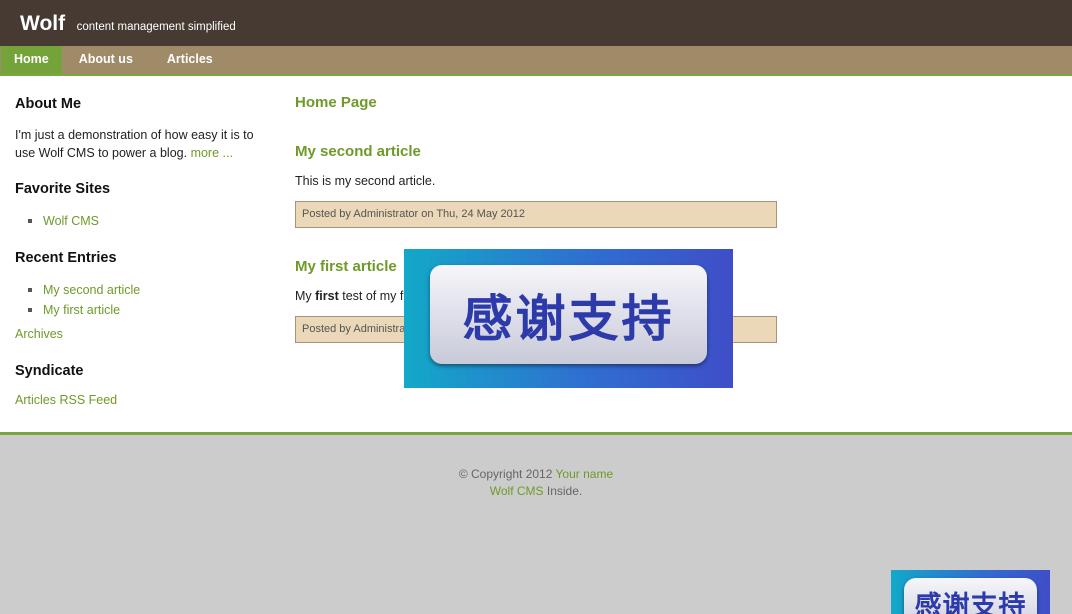  Describe the element at coordinates (336, 102) in the screenshot. I see `page-title: Home Page` at that location.